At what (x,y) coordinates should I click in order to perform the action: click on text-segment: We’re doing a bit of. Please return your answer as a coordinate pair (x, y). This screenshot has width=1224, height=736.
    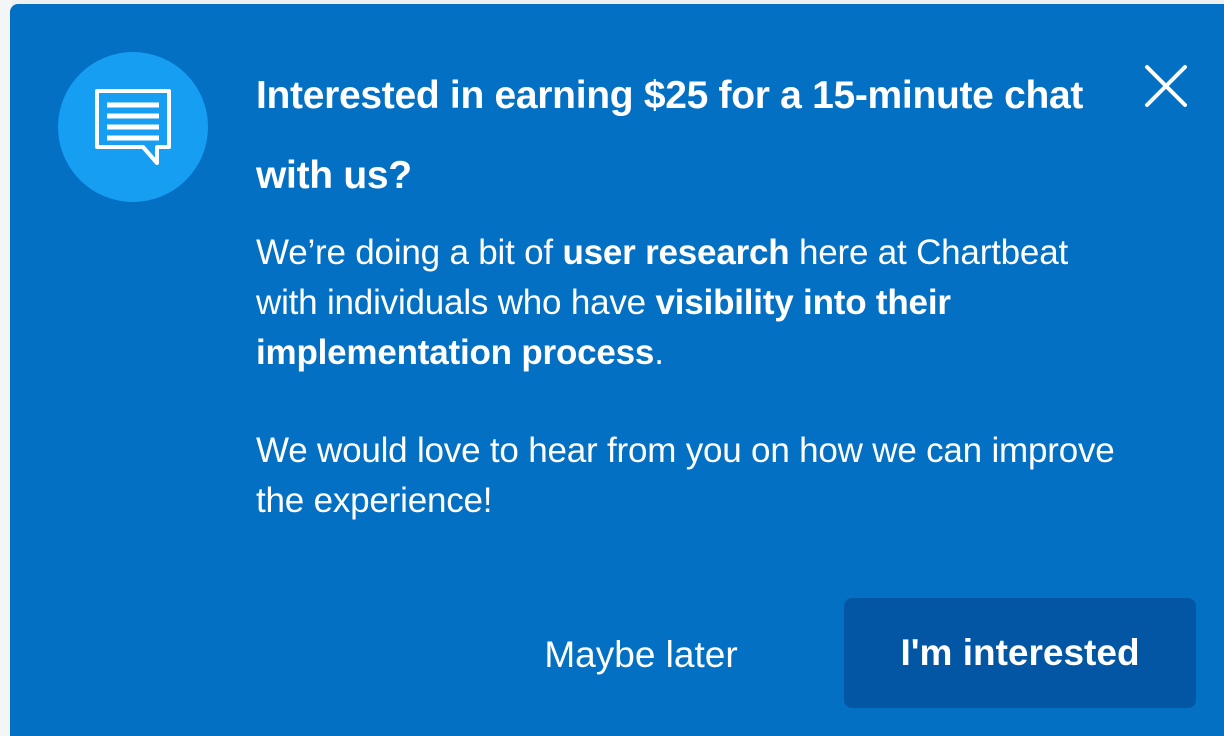
    Looking at the image, I should click on (409, 252).